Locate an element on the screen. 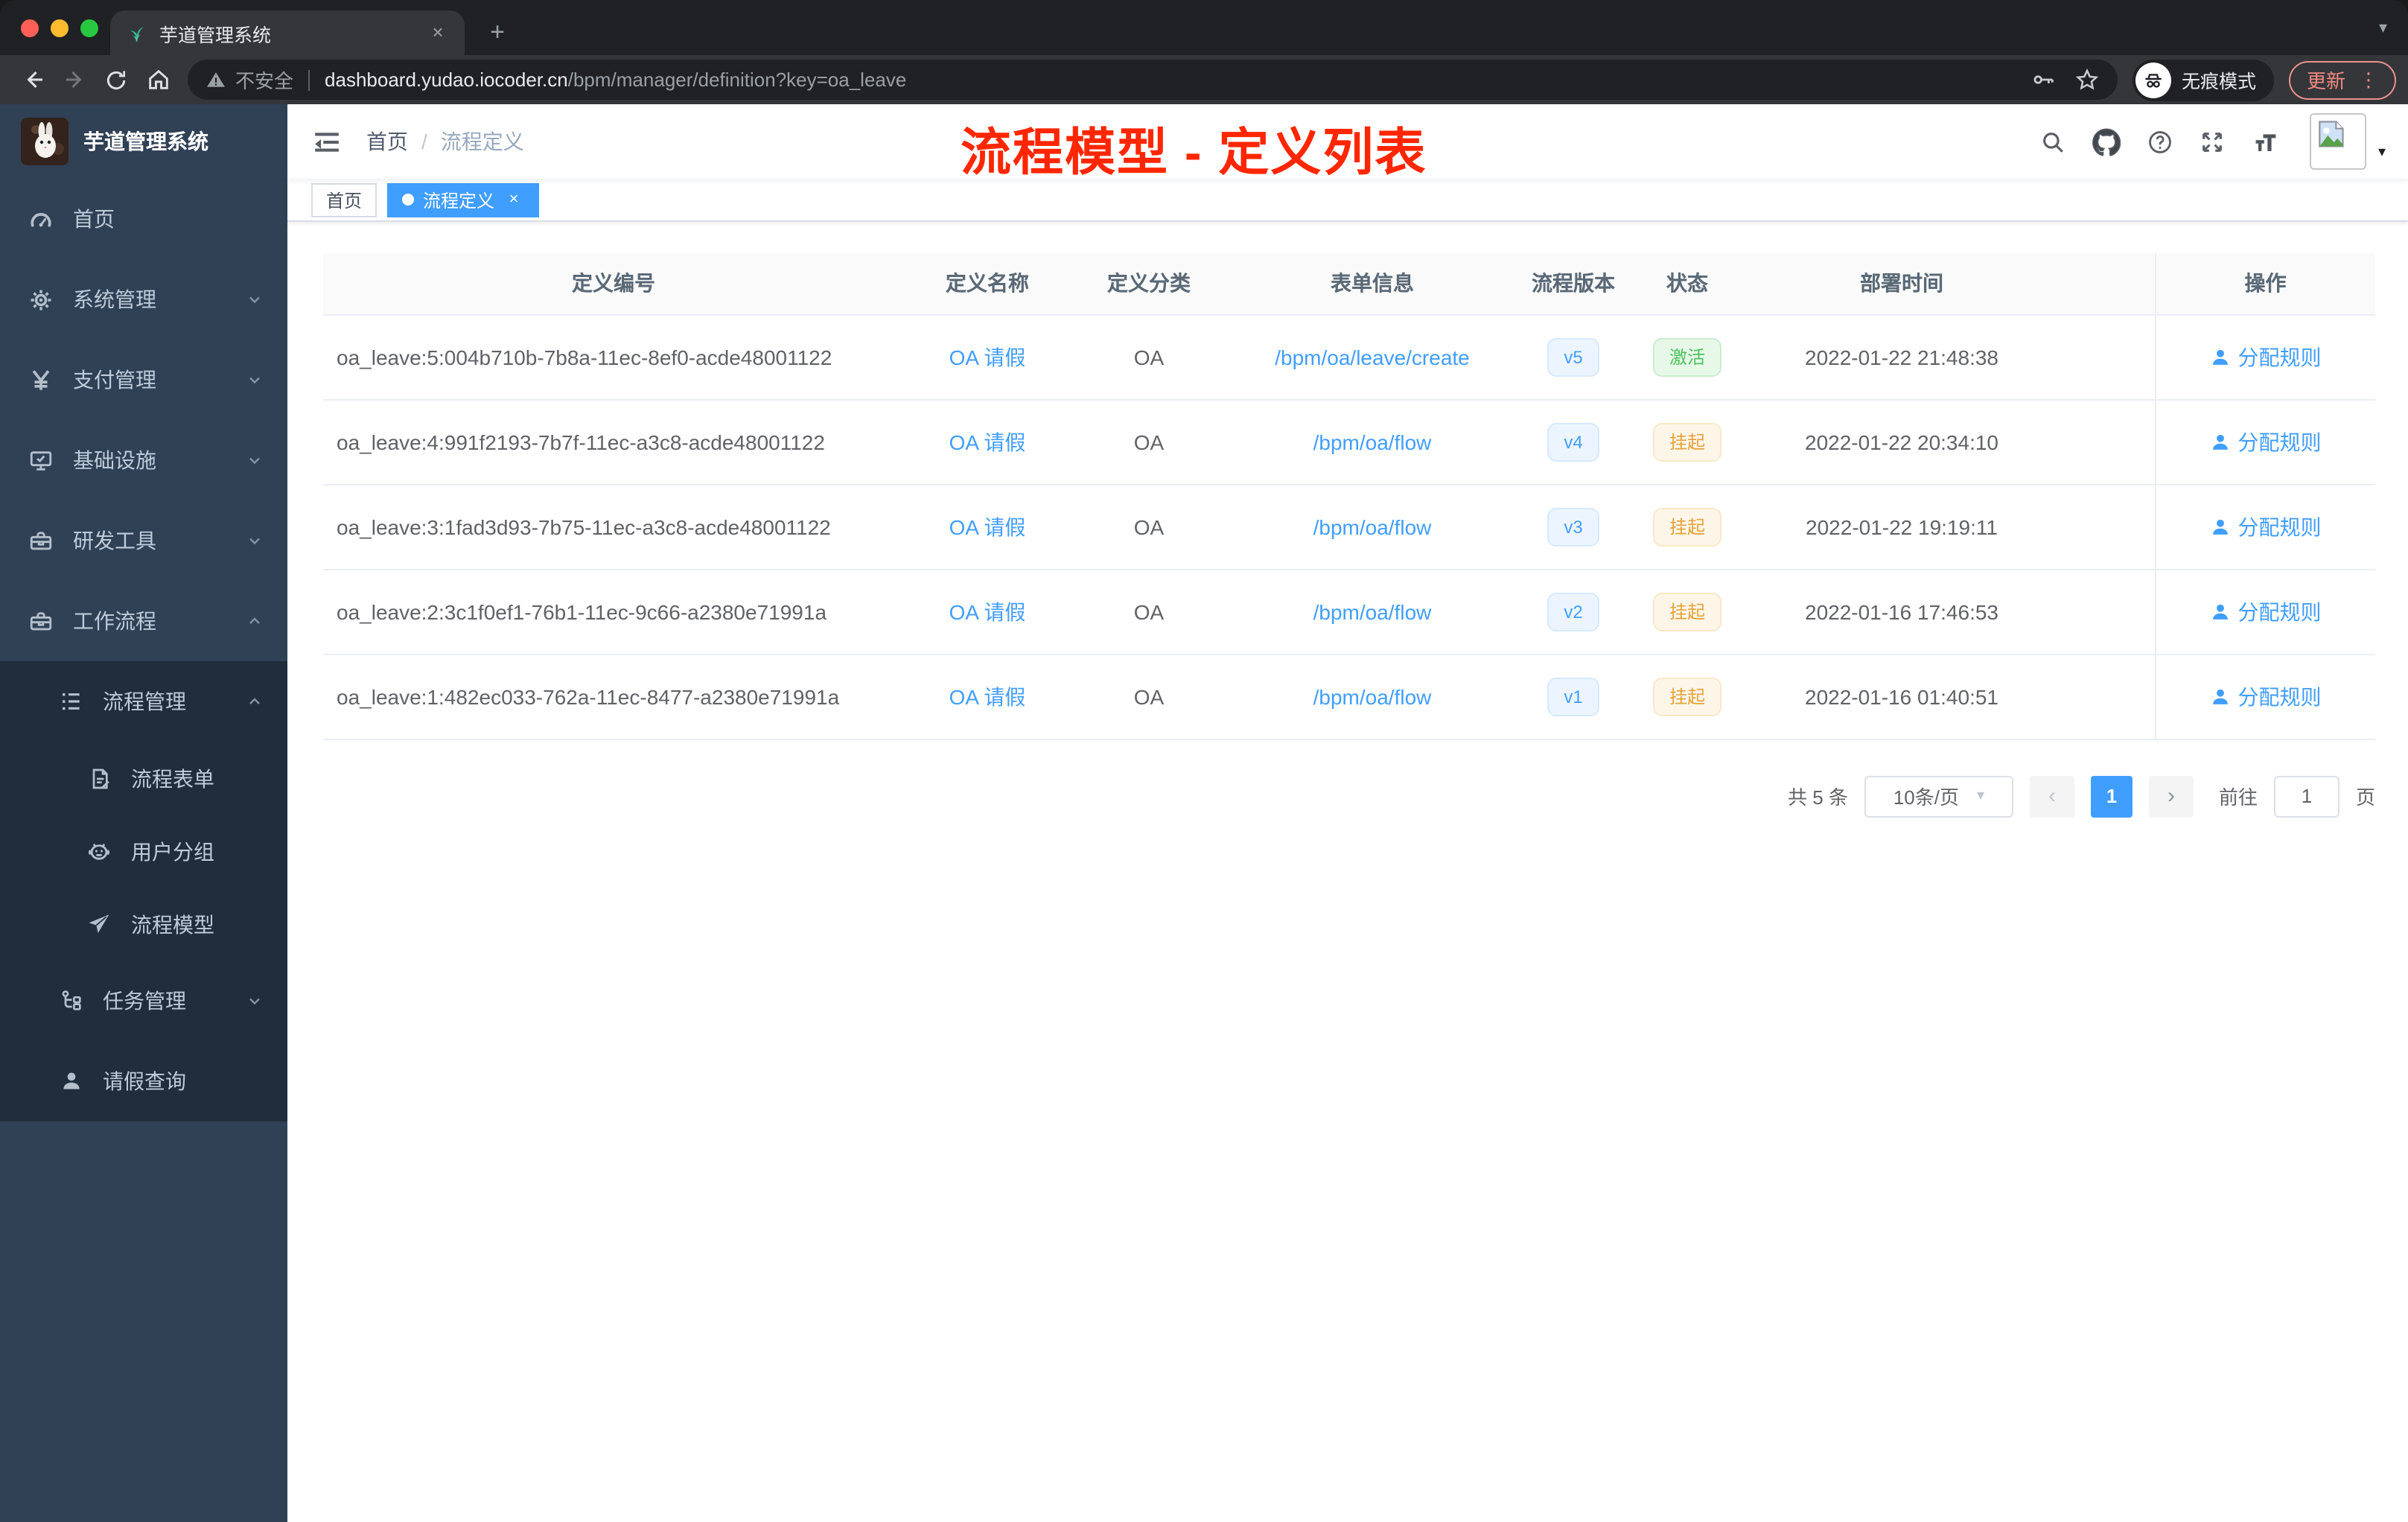  breadcrumb-home: 首页 is located at coordinates (387, 141).